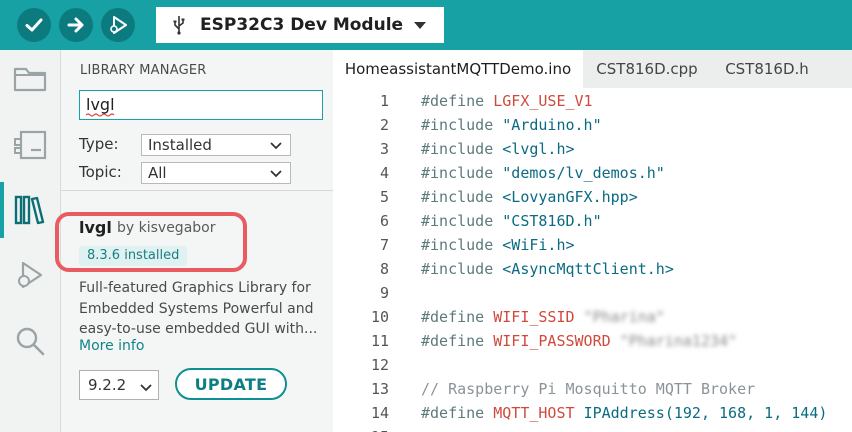 The image size is (852, 432). I want to click on spellcheck-underline, so click(100, 115).